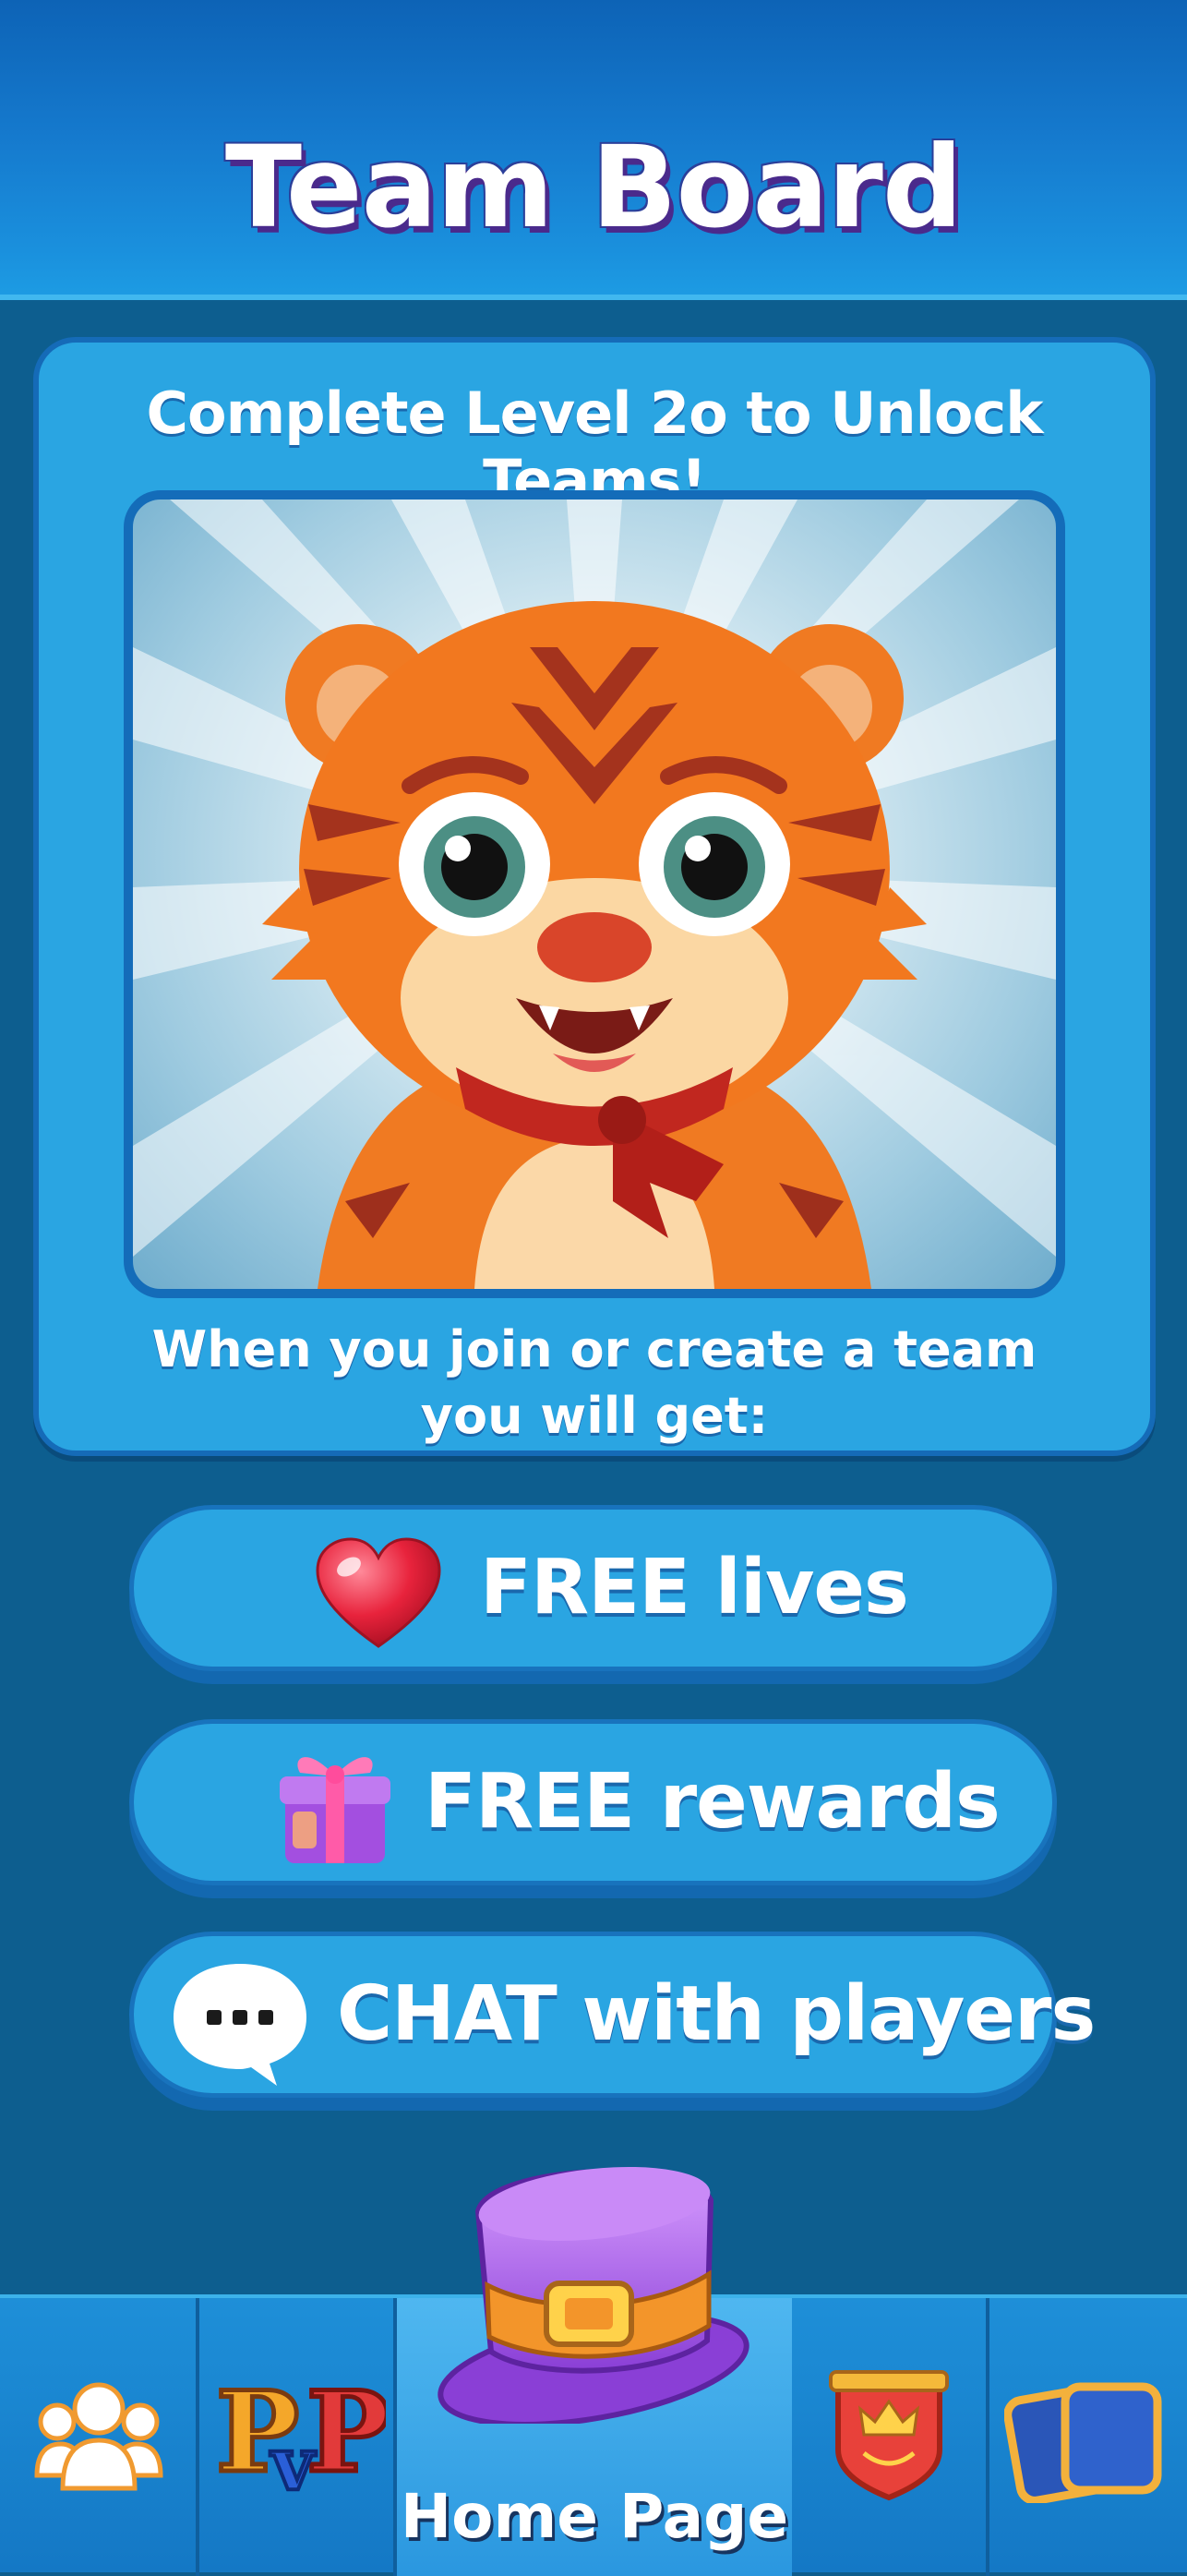 The image size is (1187, 2576). Describe the element at coordinates (713, 1802) in the screenshot. I see `free-rewards-label: FREE rewards` at that location.